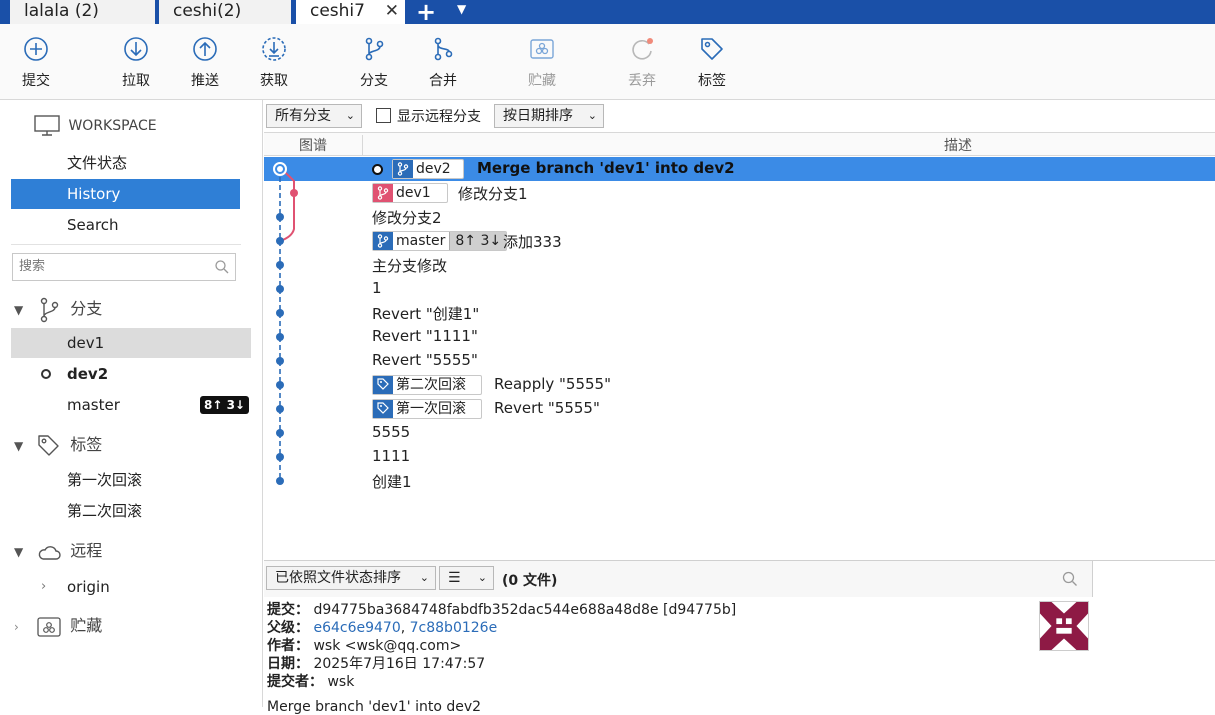  Describe the element at coordinates (131, 587) in the screenshot. I see `remote-item-origin: › origin` at that location.